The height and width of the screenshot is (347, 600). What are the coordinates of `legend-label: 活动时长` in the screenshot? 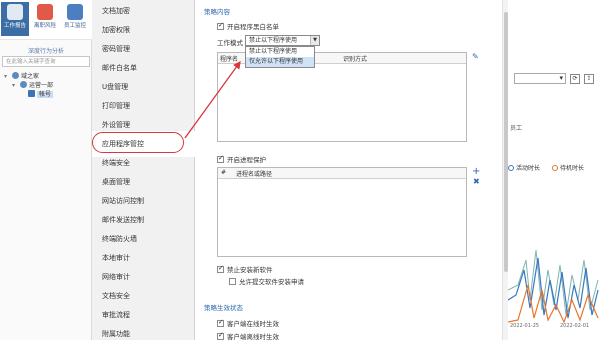 It's located at (528, 168).